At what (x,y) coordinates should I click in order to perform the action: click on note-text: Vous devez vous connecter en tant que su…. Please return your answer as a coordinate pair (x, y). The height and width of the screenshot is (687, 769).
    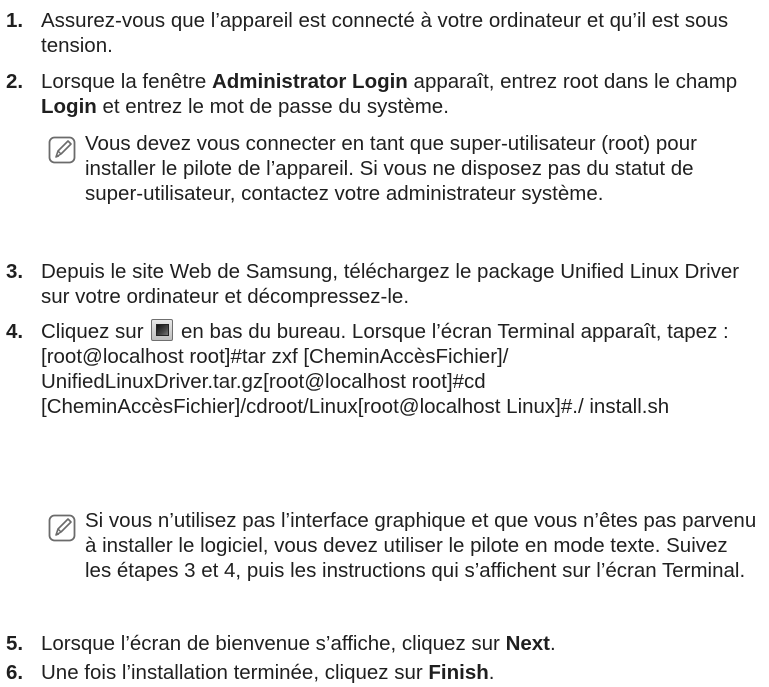
    Looking at the image, I should click on (391, 168).